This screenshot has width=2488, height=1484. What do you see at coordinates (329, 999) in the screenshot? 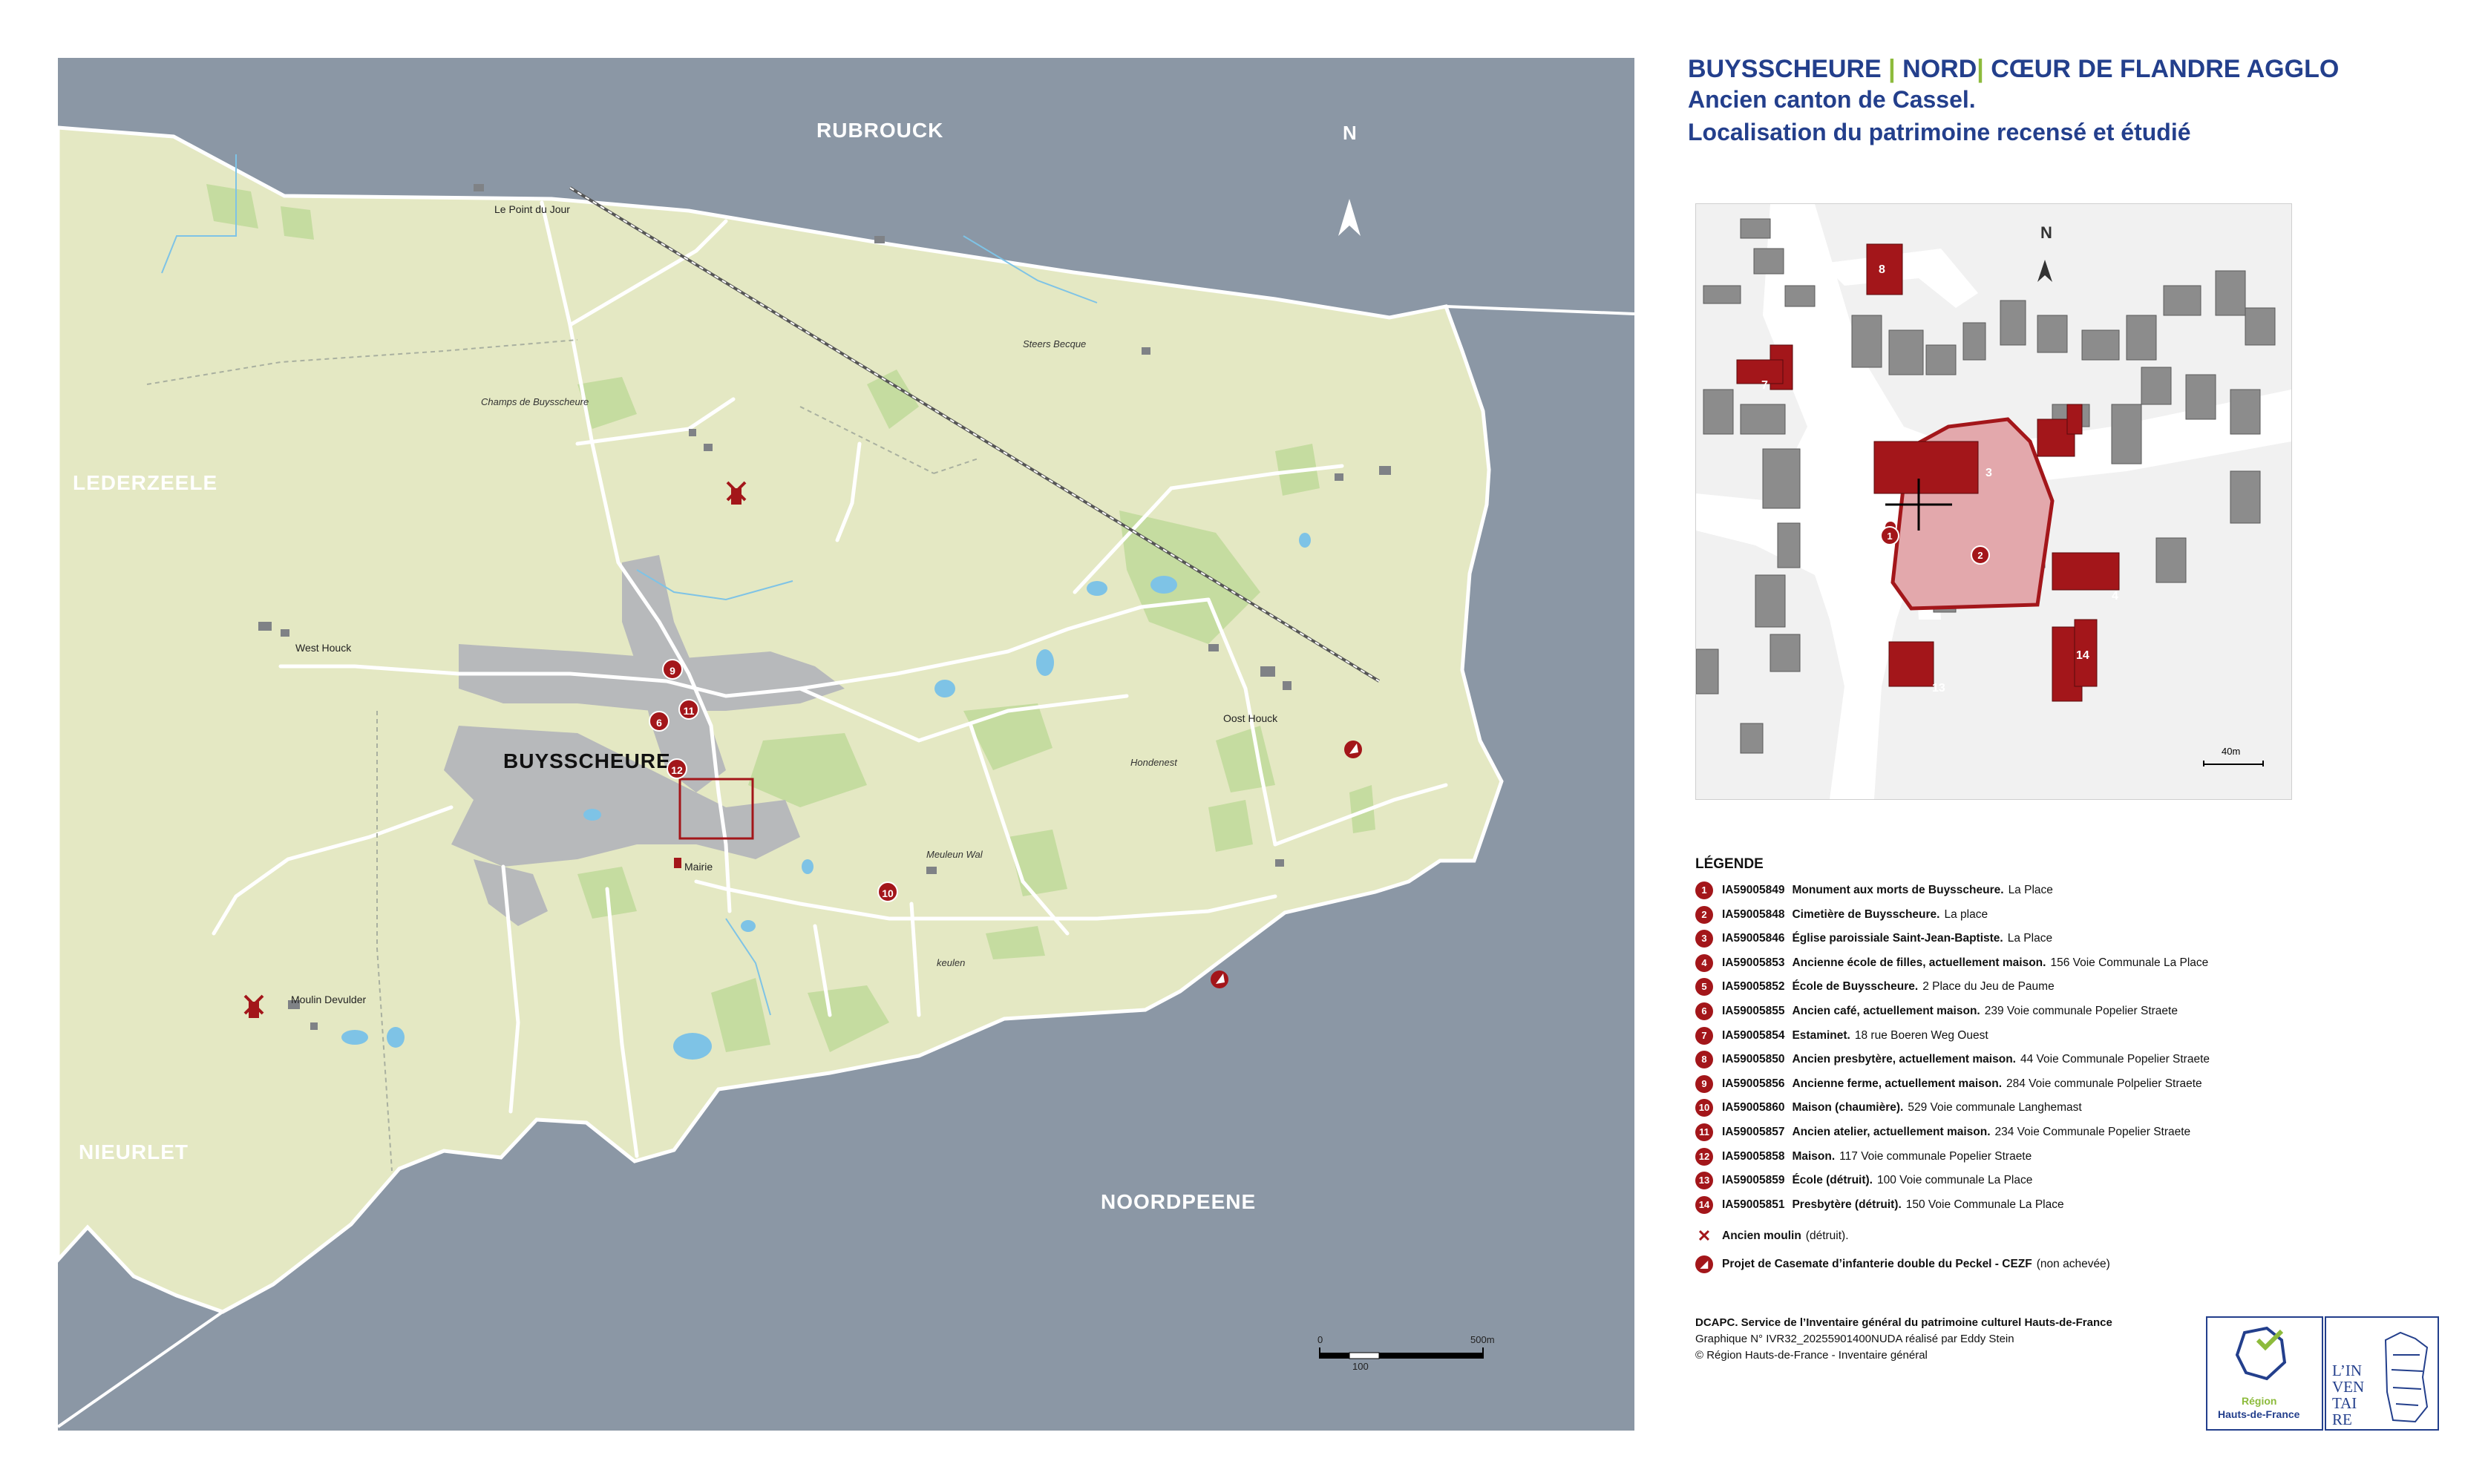
I see `place-moulin-devulder: Moulin Devulder` at bounding box center [329, 999].